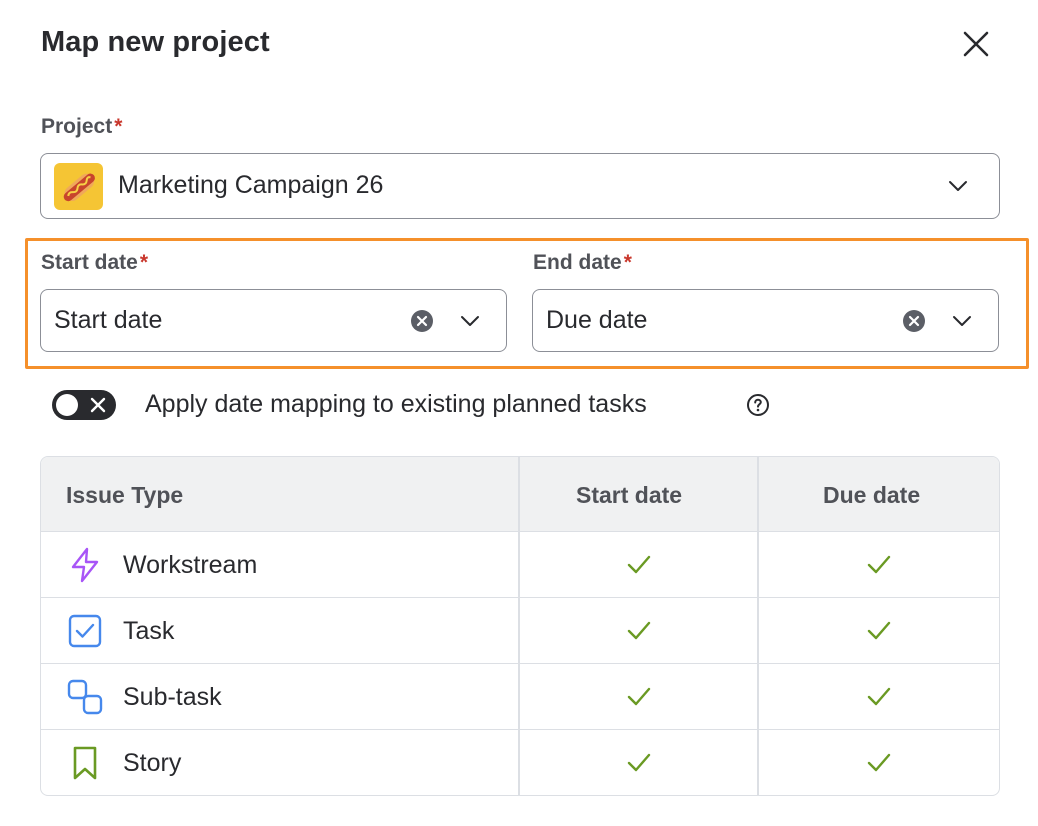  Describe the element at coordinates (95, 262) in the screenshot. I see `start-date-label: Start date*` at that location.